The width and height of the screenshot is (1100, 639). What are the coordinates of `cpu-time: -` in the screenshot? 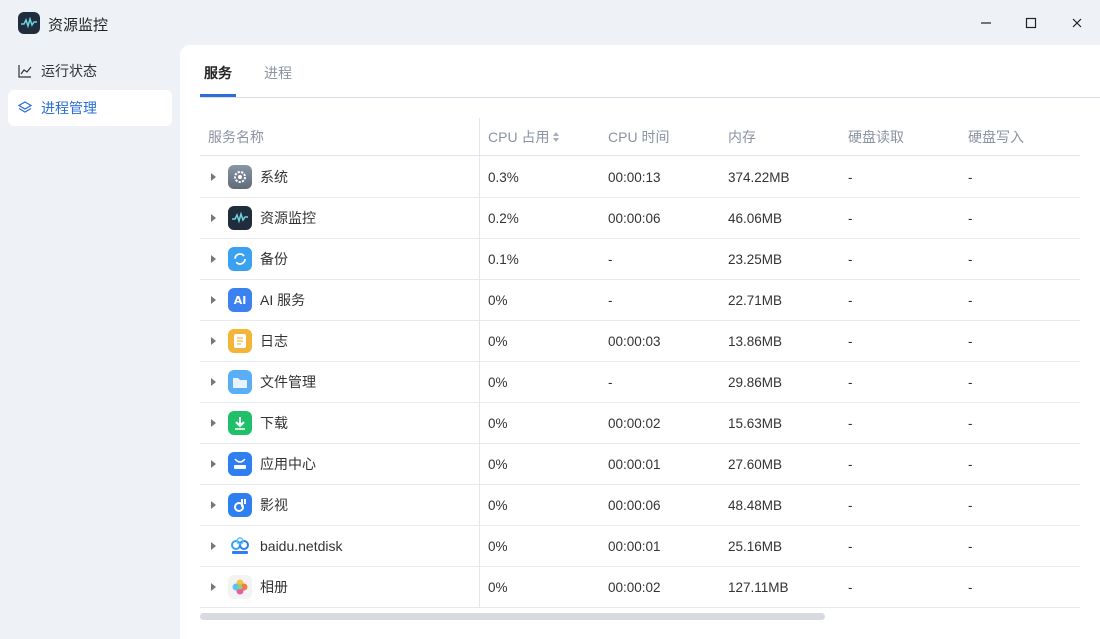 It's located at (610, 300).